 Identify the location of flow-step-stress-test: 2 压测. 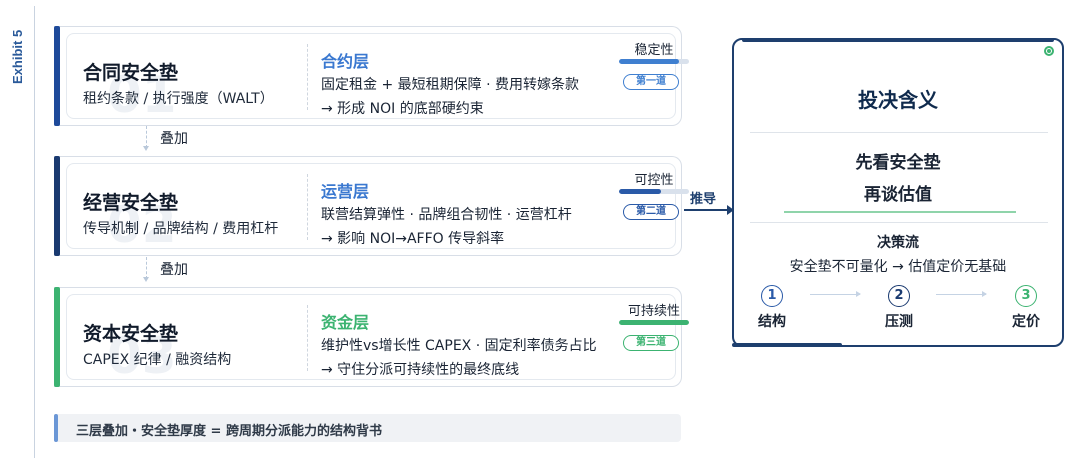
(899, 307).